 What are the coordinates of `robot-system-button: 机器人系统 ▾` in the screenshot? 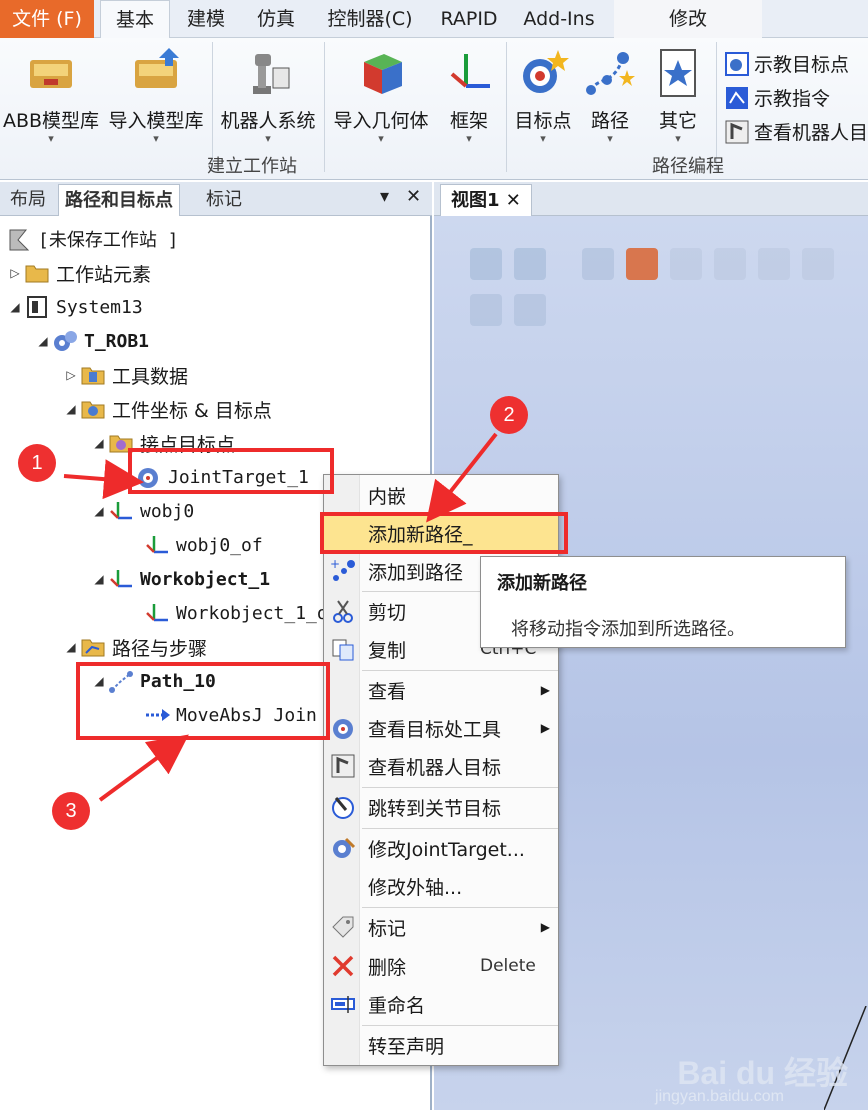 It's located at (268, 95).